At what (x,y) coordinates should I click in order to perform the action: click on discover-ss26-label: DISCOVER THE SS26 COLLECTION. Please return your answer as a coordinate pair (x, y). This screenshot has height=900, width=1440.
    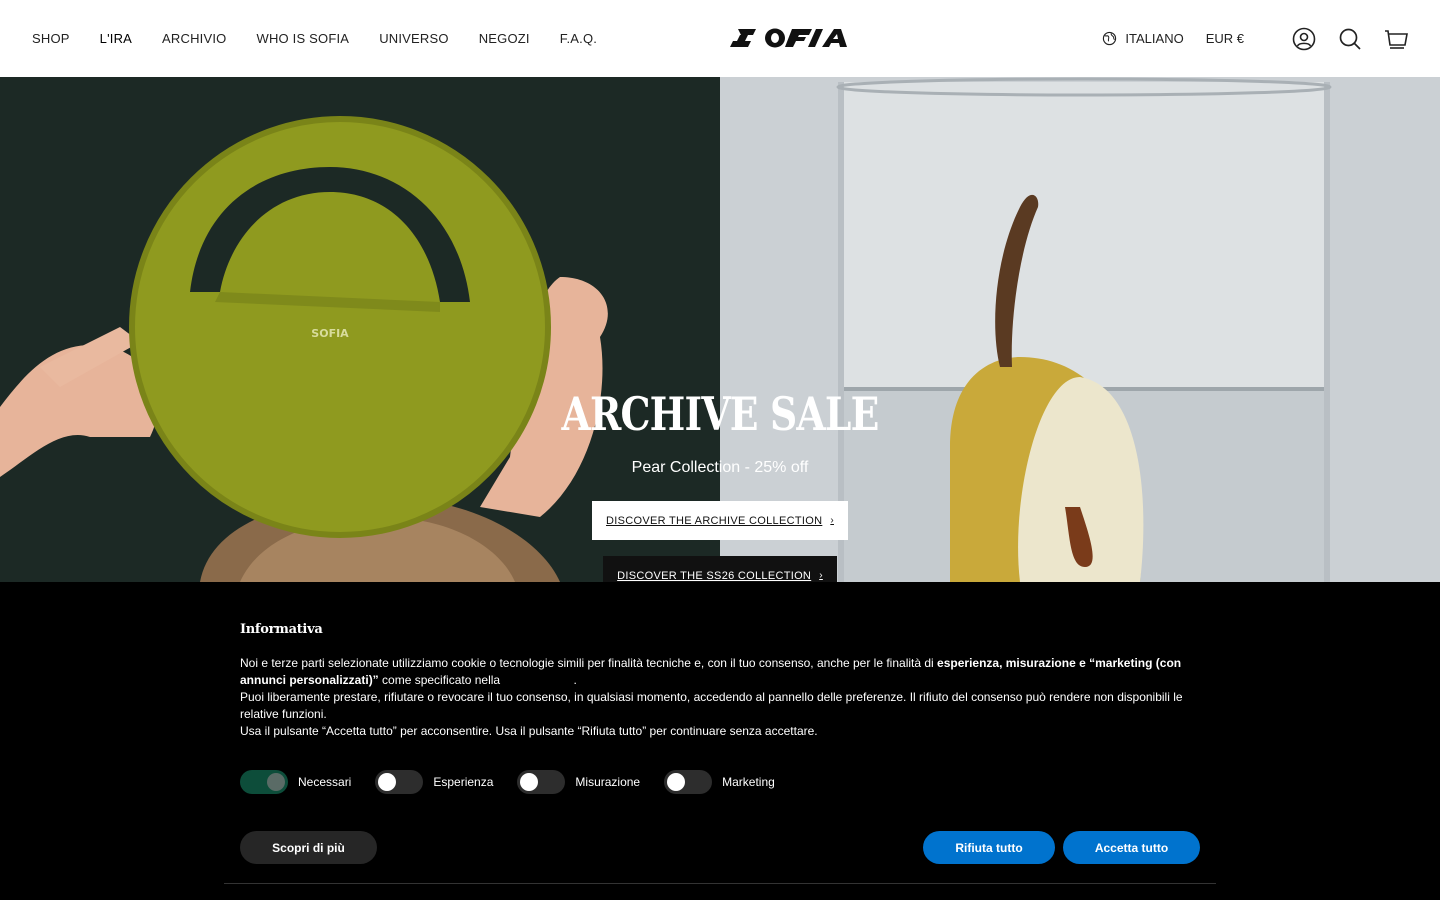
    Looking at the image, I should click on (714, 575).